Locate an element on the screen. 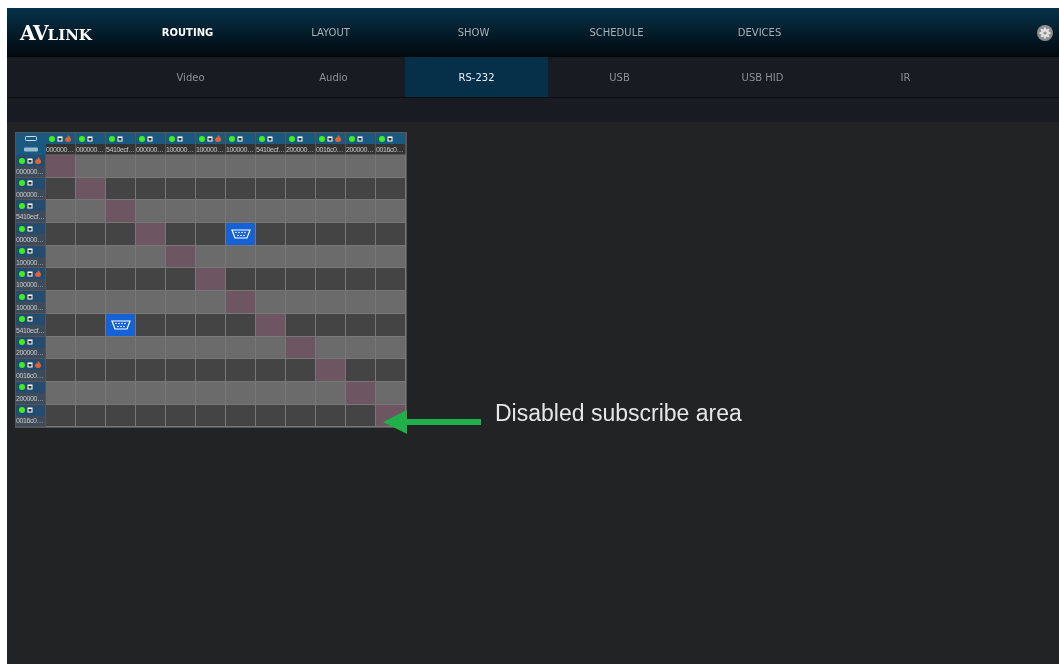 The width and height of the screenshot is (1059, 664). sub-tab: Video is located at coordinates (190, 77).